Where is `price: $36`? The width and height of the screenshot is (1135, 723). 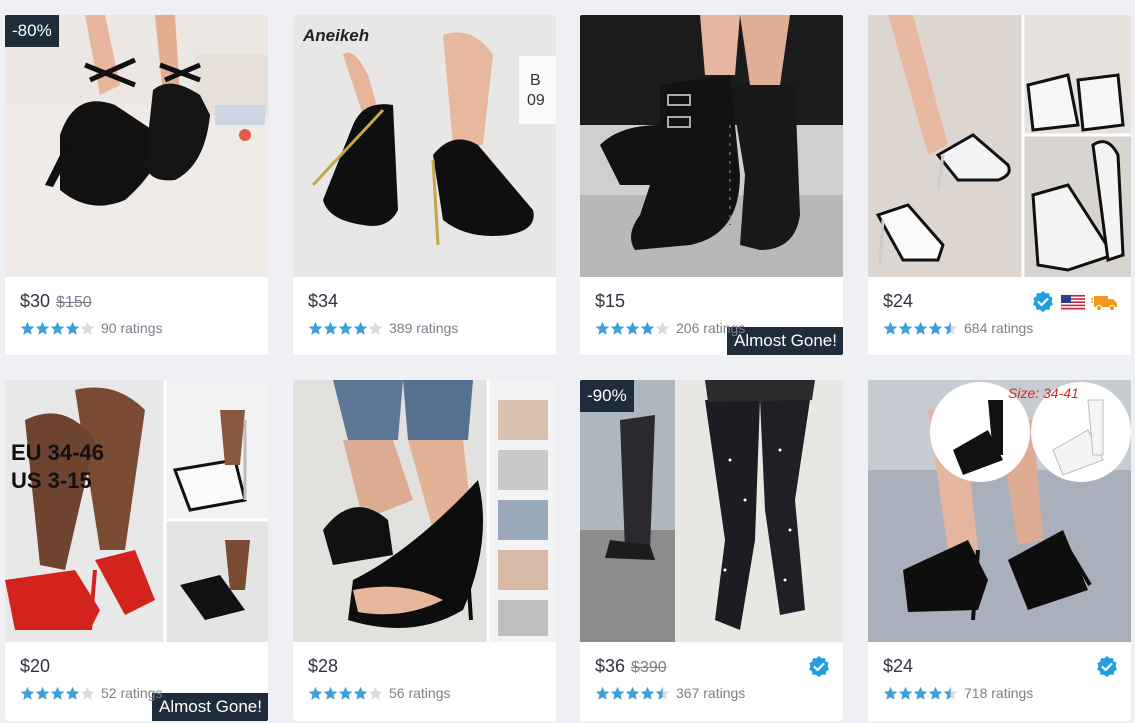
price: $36 is located at coordinates (610, 666).